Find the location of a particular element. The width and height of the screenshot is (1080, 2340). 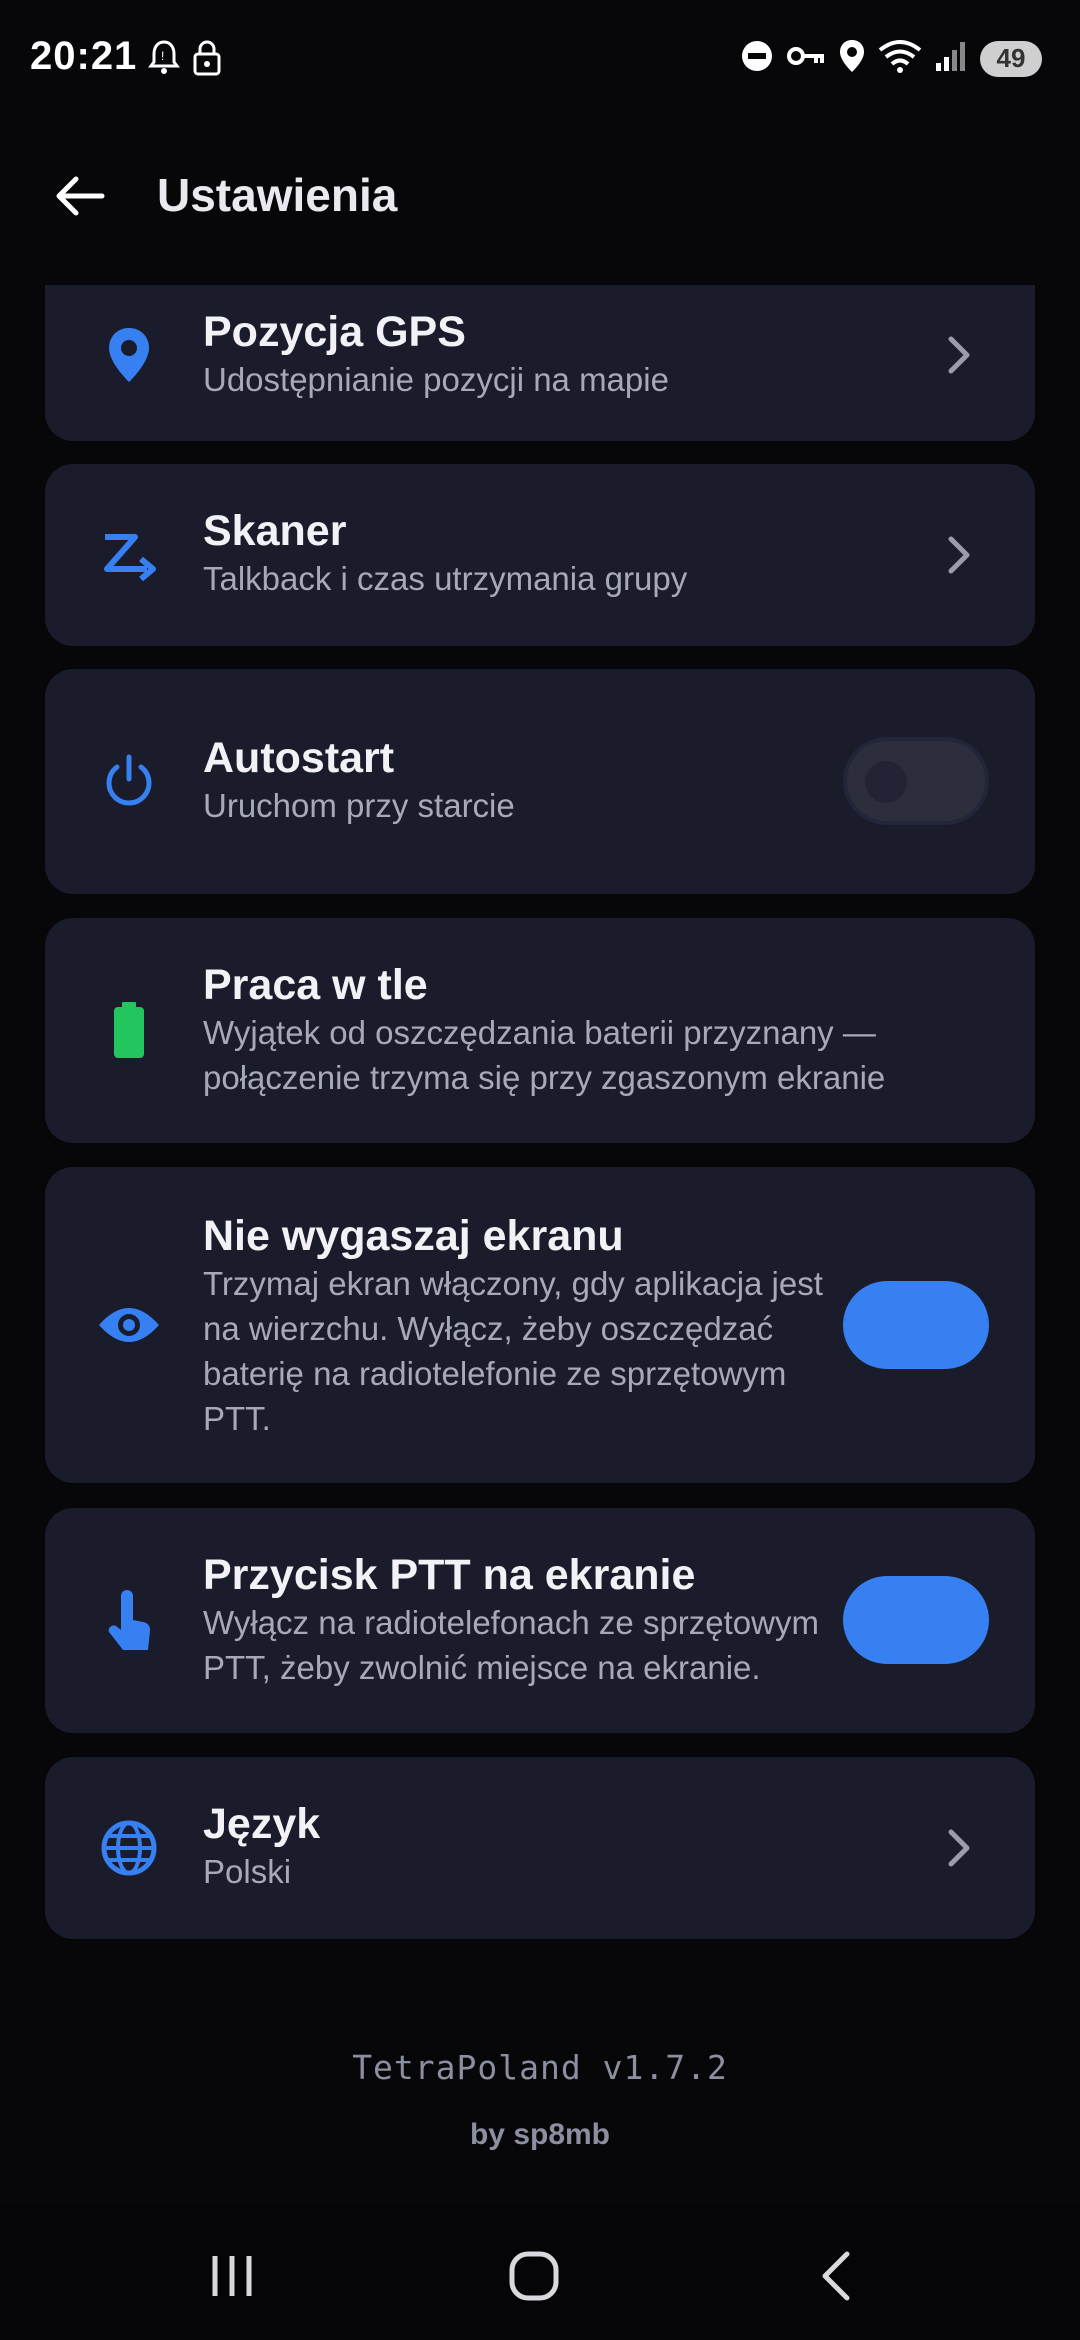

ptt-button-toggle is located at coordinates (916, 1620).